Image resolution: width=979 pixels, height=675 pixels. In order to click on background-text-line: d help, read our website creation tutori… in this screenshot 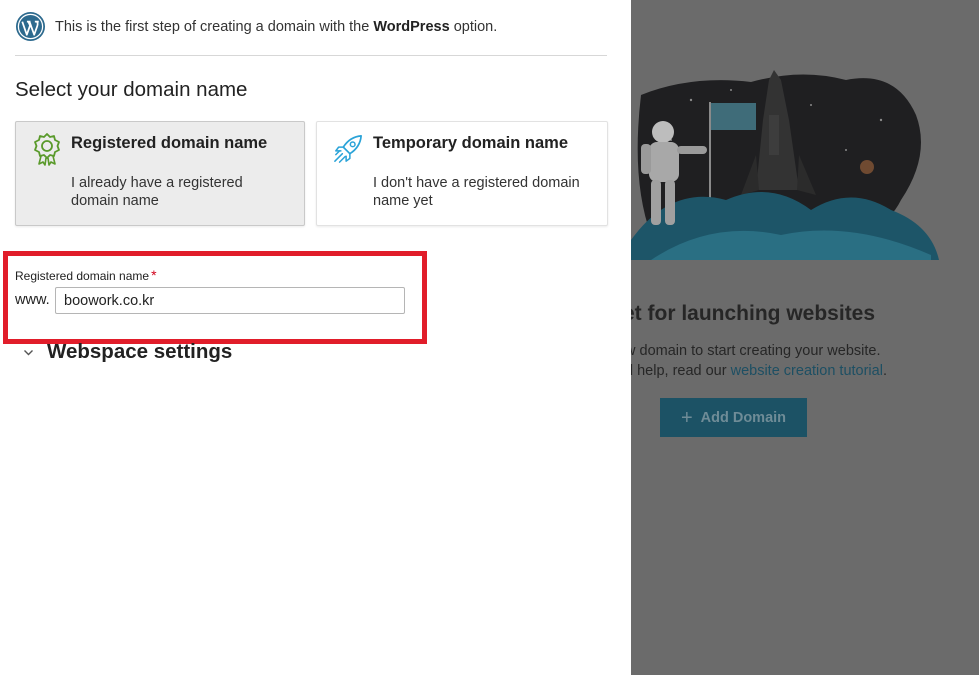, I will do `click(759, 371)`.